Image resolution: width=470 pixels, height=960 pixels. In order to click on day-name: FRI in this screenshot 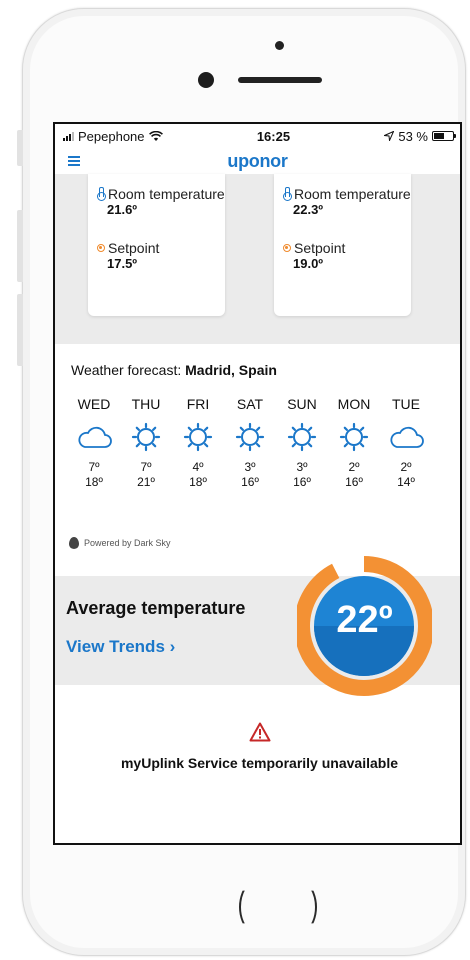, I will do `click(198, 404)`.